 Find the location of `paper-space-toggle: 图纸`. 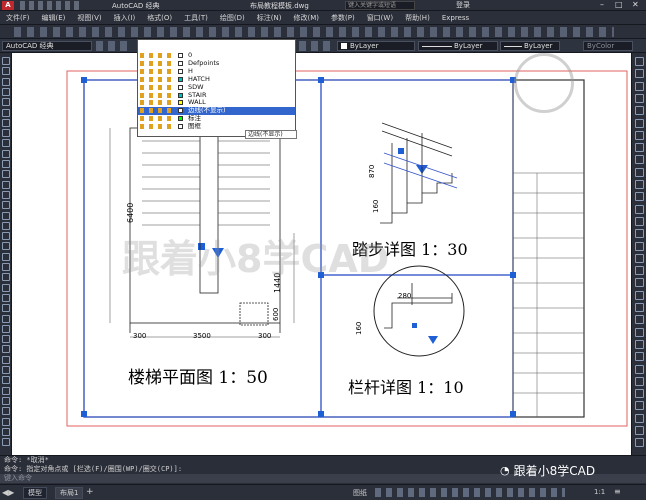

paper-space-toggle: 图纸 is located at coordinates (360, 493).